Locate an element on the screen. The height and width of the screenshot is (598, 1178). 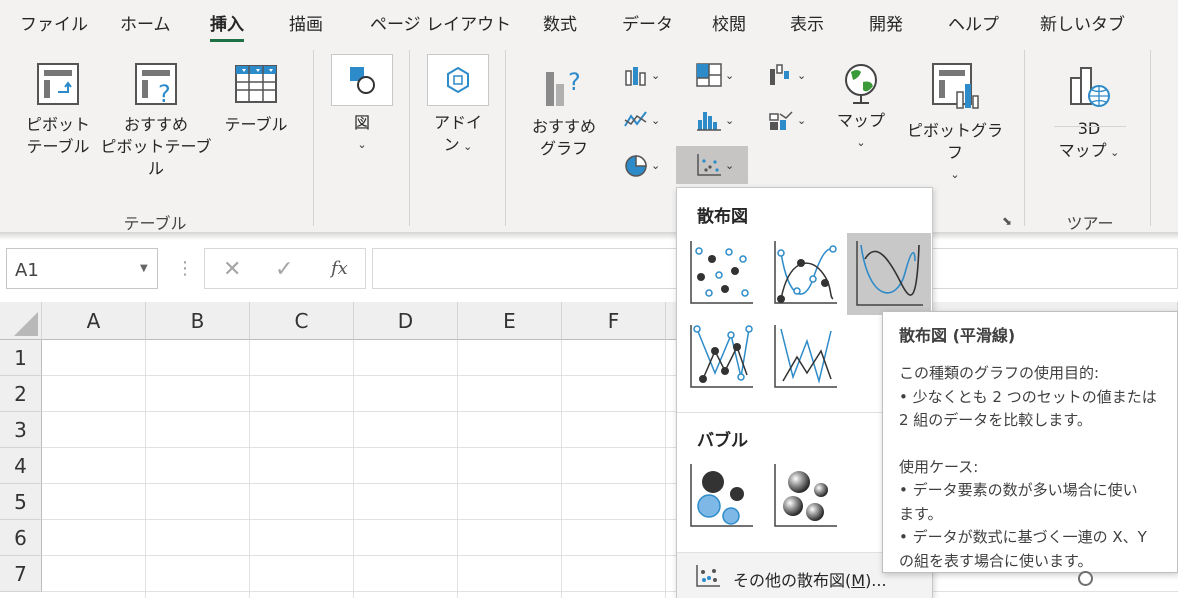
tooltip-line: 2 組のデータを比較します。 is located at coordinates (995, 420).